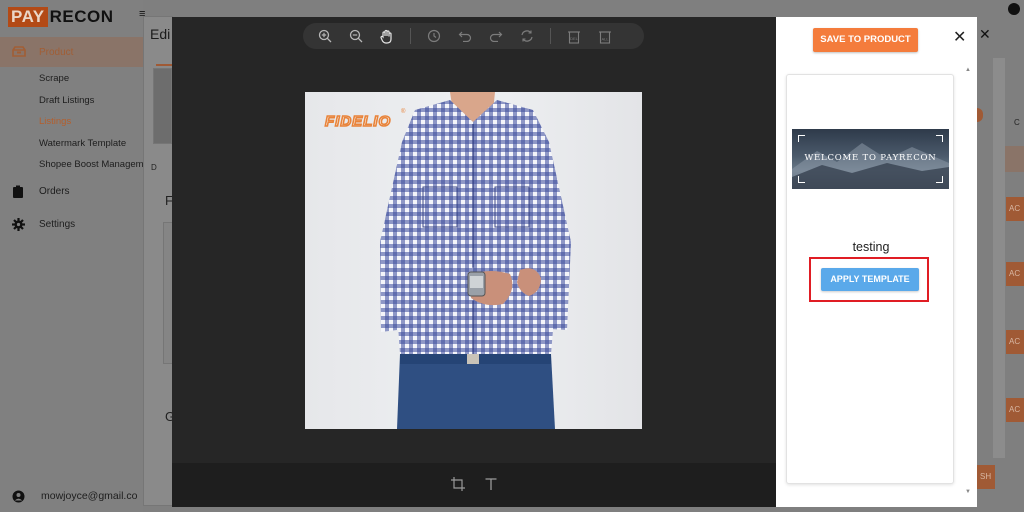 The height and width of the screenshot is (512, 1024). Describe the element at coordinates (491, 485) in the screenshot. I see `text-icon` at that location.